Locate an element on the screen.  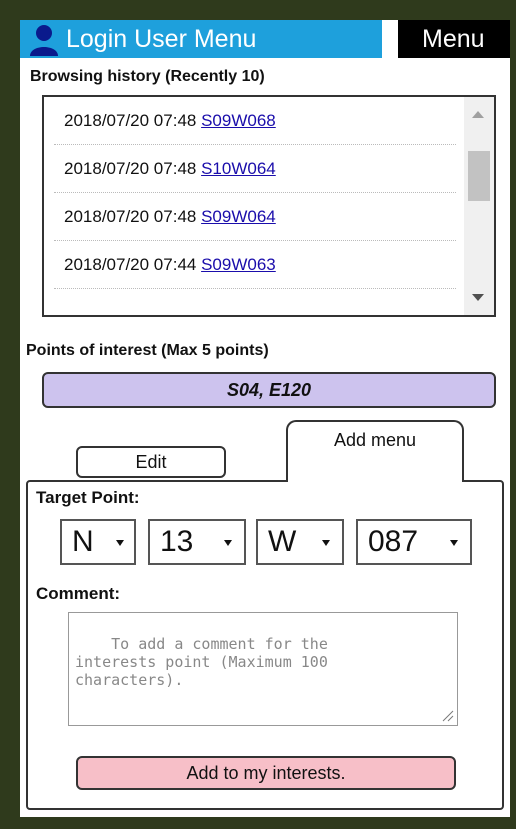
latitude-value: 13 is located at coordinates (177, 541).